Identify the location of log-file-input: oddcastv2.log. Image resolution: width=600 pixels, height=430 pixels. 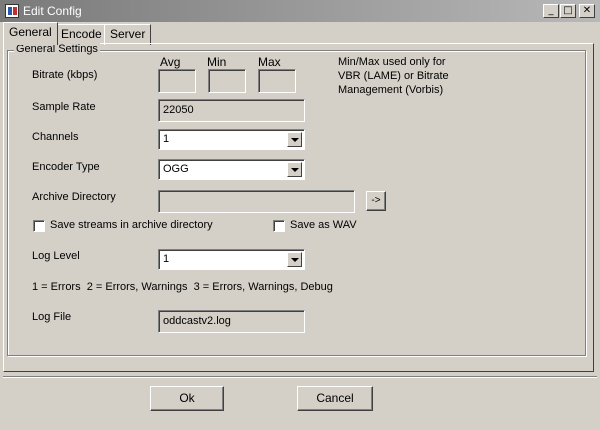
(231, 321).